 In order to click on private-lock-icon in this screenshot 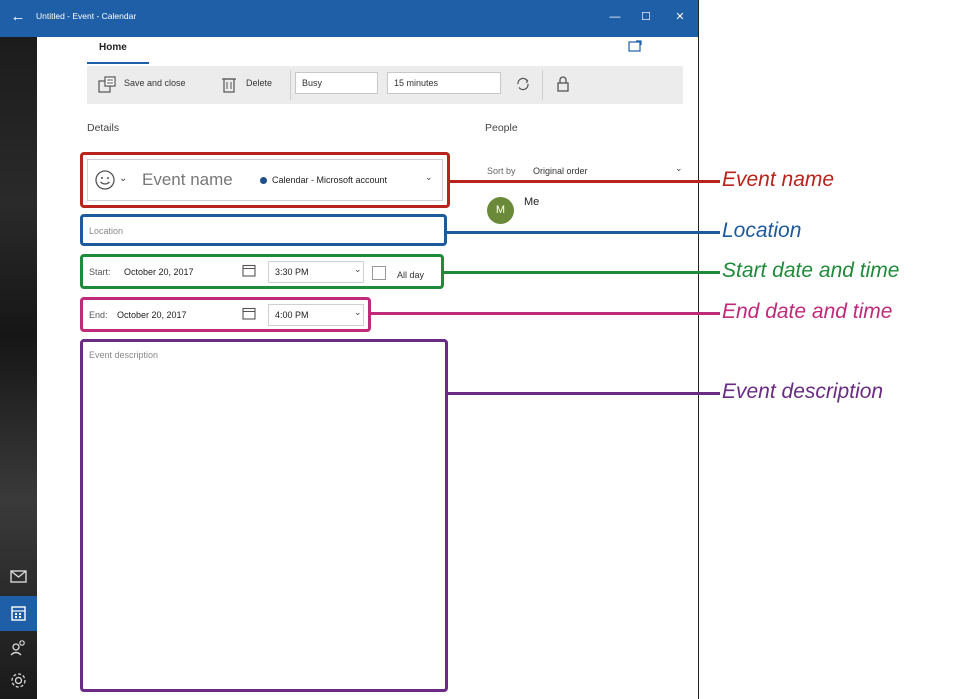, I will do `click(563, 85)`.